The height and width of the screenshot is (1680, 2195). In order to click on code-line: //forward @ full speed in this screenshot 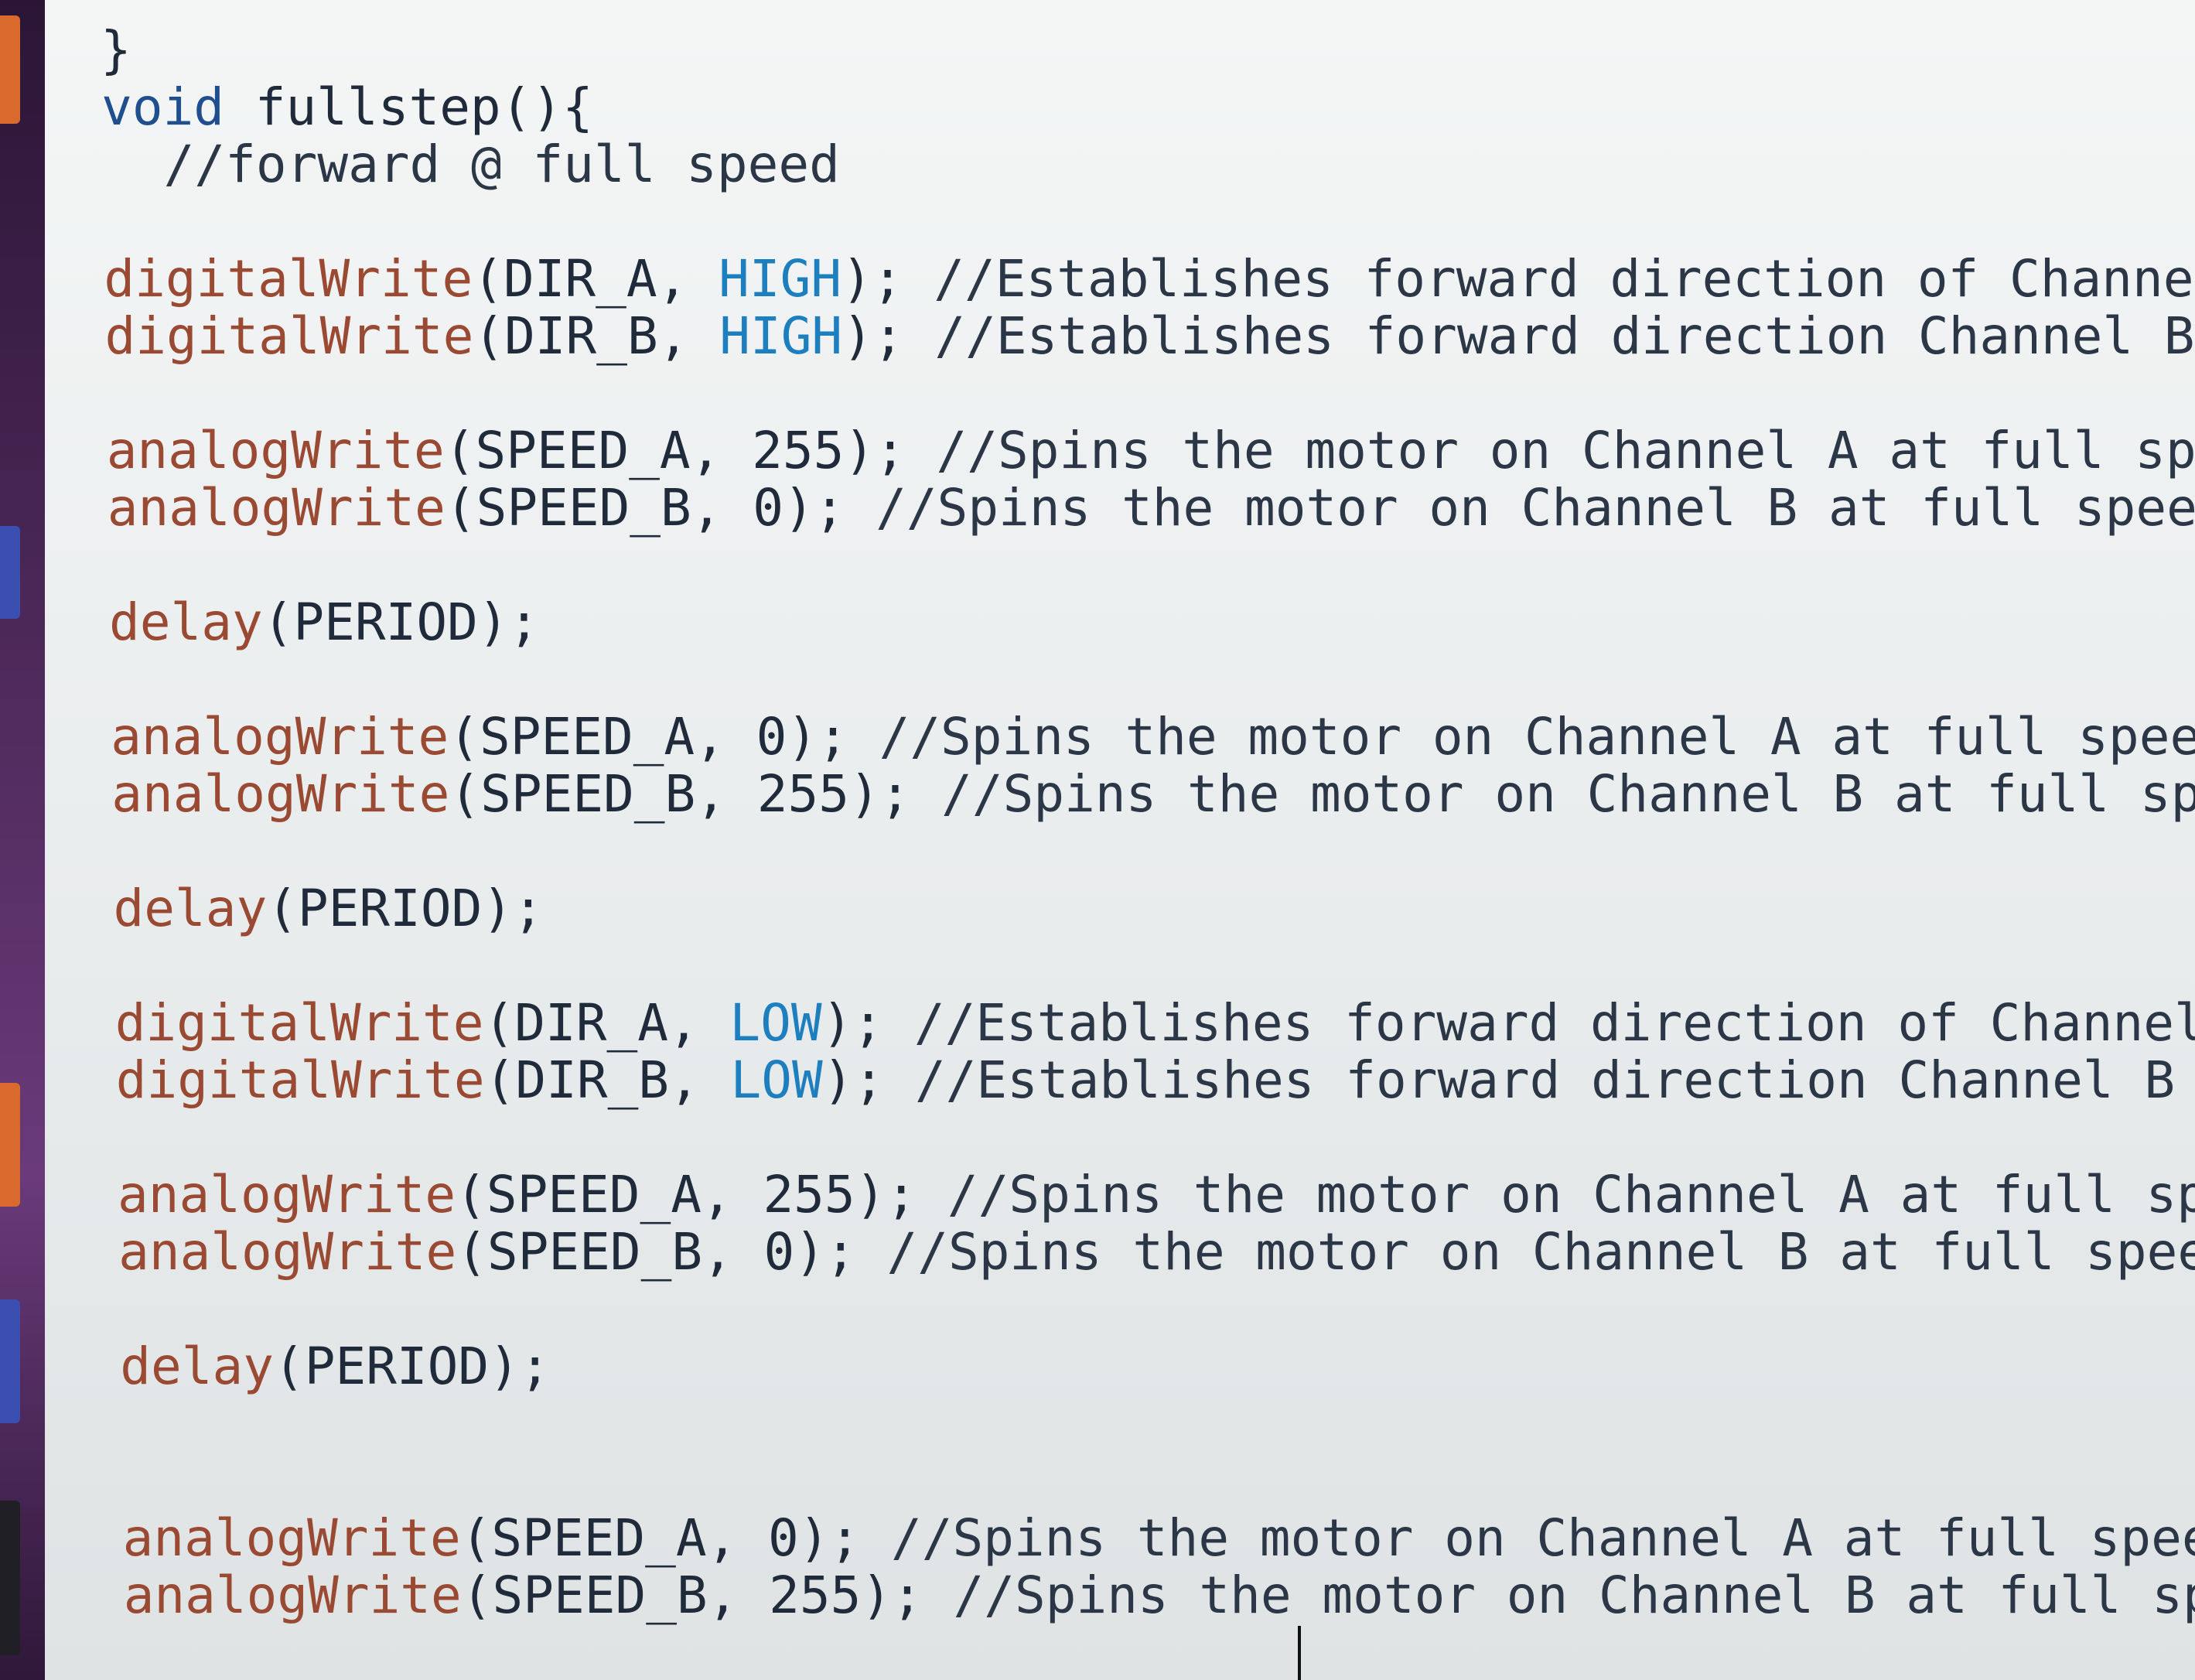, I will do `click(1120, 164)`.